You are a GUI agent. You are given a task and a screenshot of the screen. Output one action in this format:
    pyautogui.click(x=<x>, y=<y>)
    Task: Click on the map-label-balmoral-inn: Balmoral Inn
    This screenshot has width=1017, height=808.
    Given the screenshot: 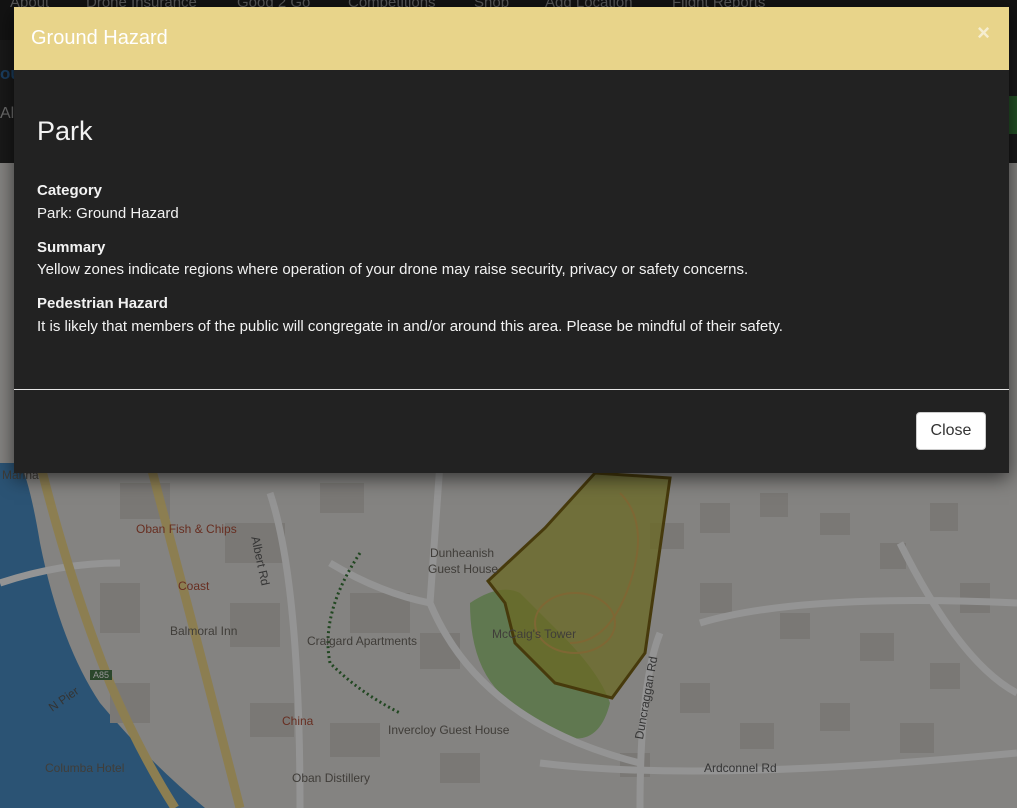 What is the action you would take?
    pyautogui.click(x=204, y=631)
    